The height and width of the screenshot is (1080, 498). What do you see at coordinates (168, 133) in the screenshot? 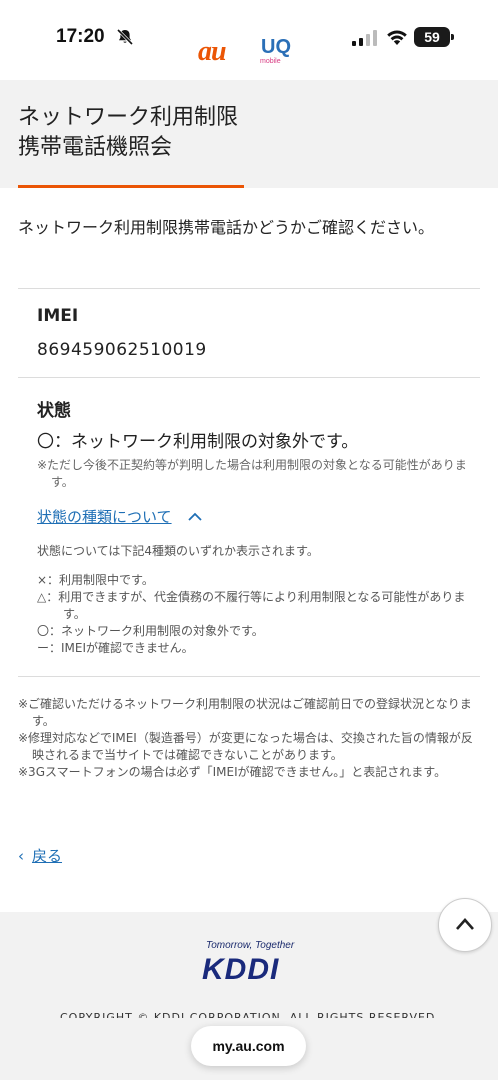
I see `page-title: ネットワーク利用制限 携帯電話機照会` at bounding box center [168, 133].